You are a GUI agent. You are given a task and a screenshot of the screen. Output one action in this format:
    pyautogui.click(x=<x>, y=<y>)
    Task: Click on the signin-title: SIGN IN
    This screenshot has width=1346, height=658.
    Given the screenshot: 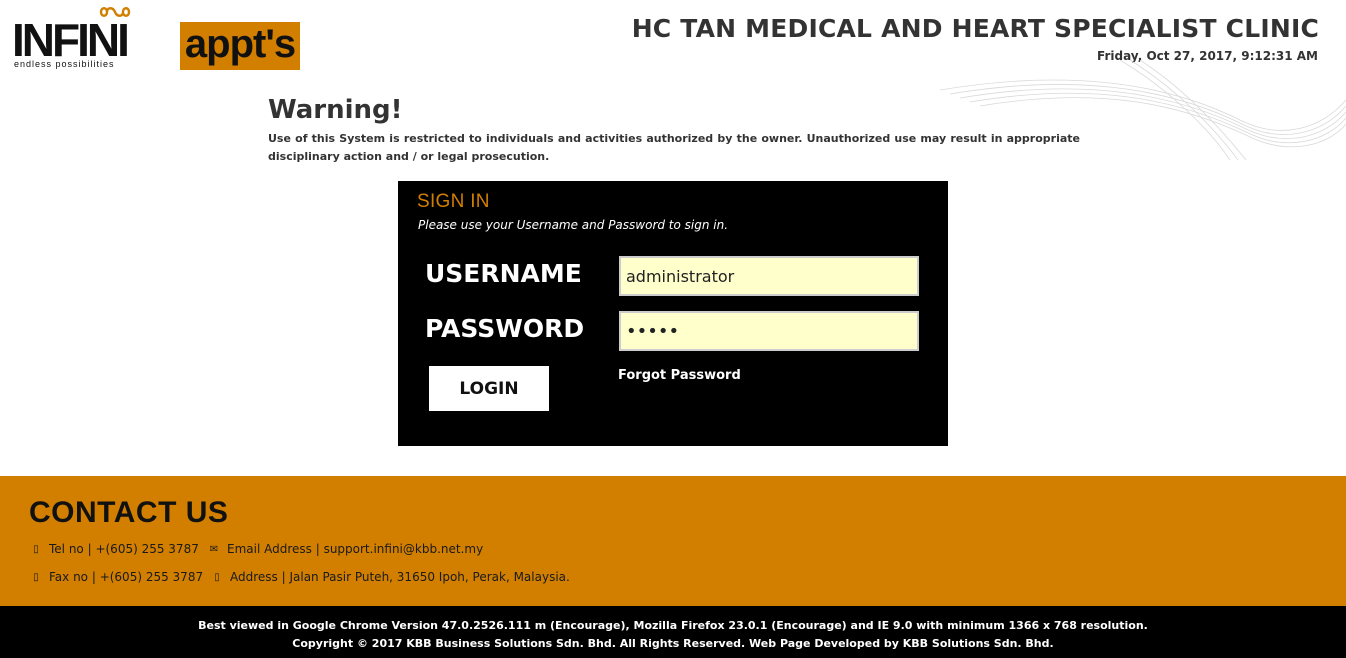 What is the action you would take?
    pyautogui.click(x=453, y=201)
    